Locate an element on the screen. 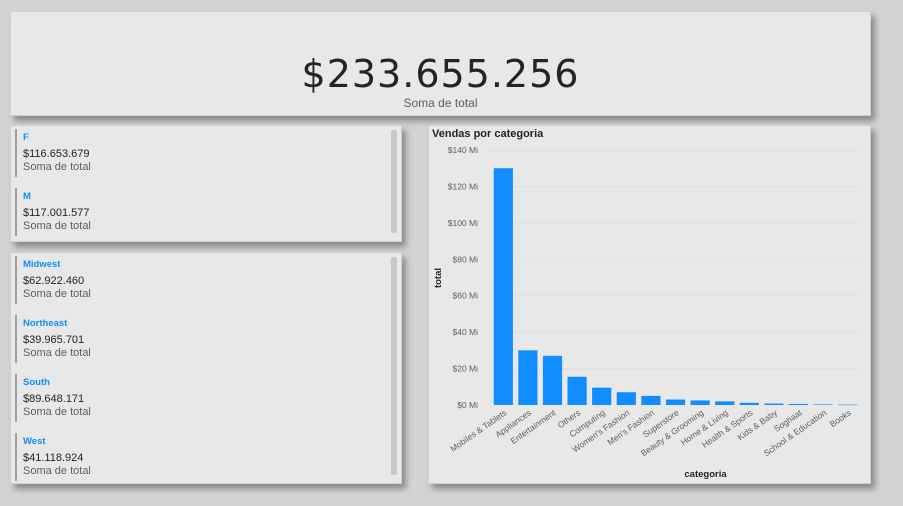 The height and width of the screenshot is (506, 903). card-row-south: South $89.648.171 Soma de total is located at coordinates (200, 398).